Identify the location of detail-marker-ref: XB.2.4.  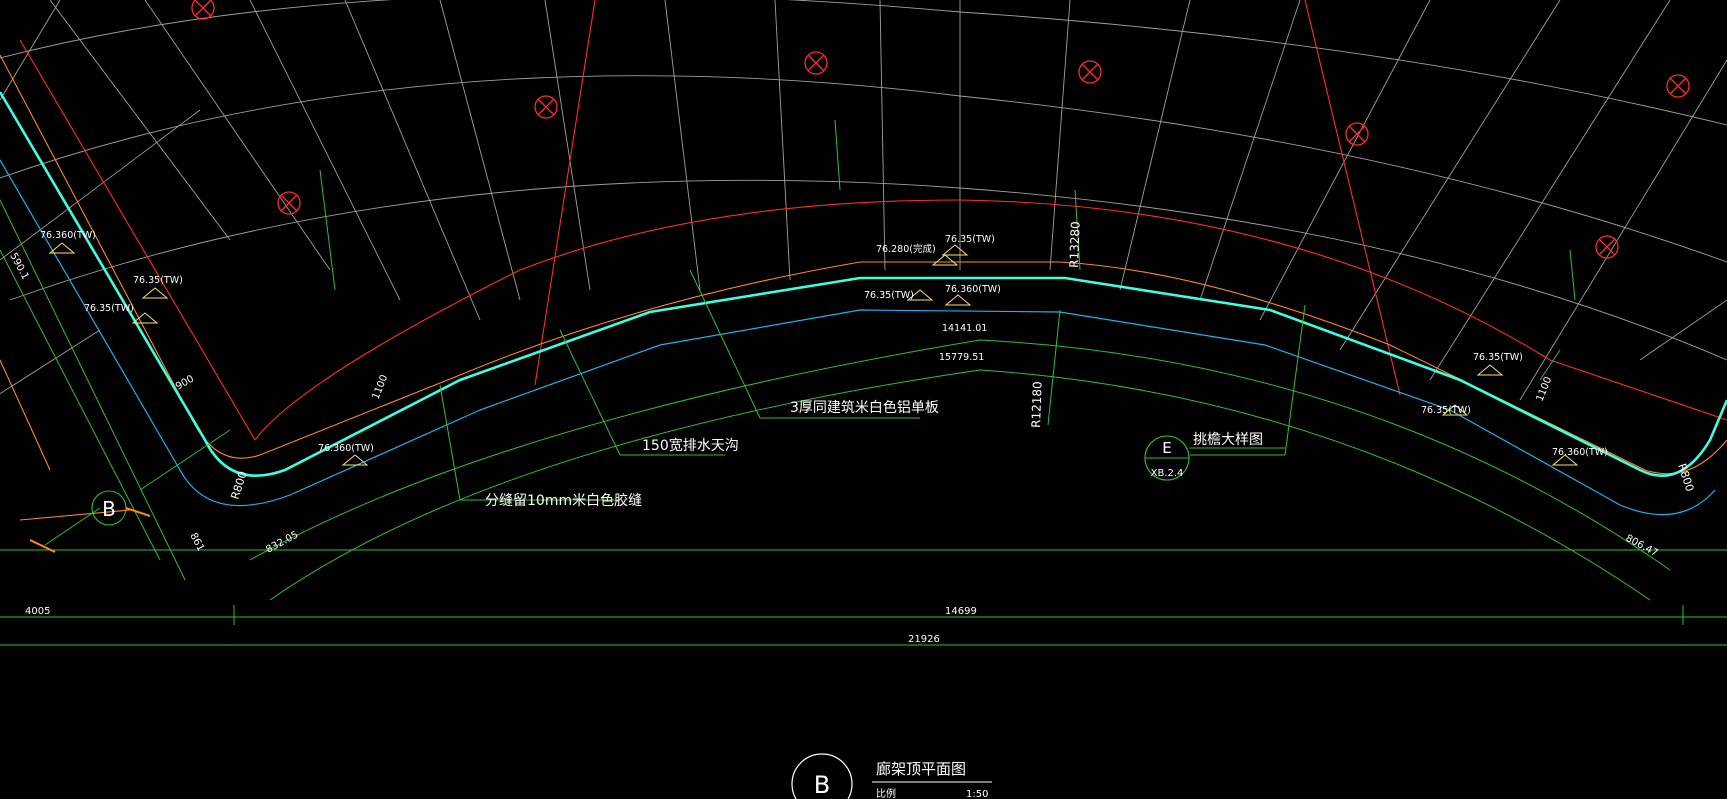
(1167, 473).